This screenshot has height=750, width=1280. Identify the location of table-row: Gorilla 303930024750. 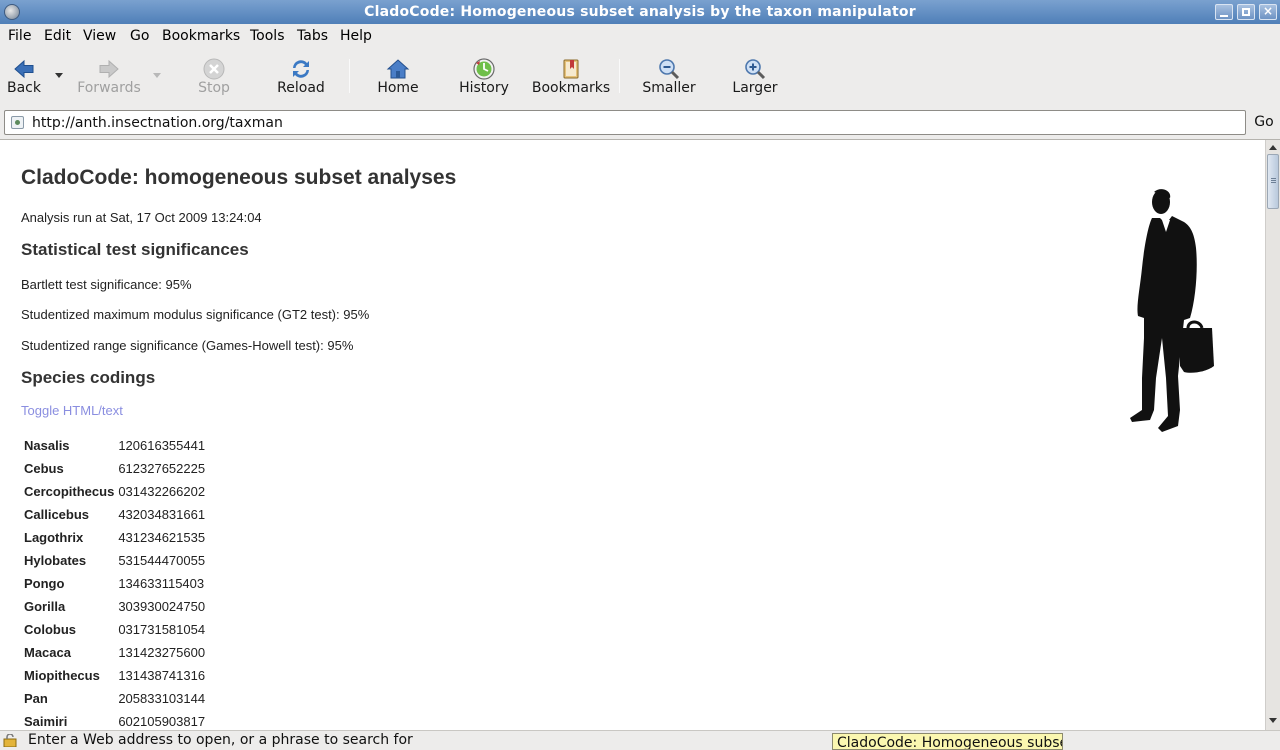
(114, 606).